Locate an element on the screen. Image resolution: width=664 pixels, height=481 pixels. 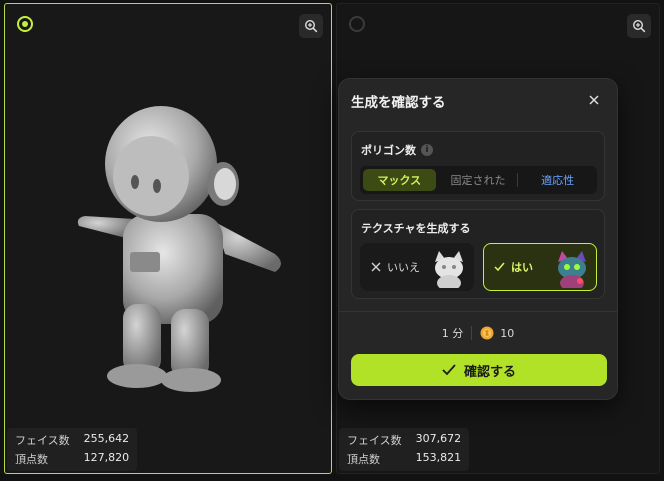
texture-label: テクスチャを生成する is located at coordinates (416, 228).